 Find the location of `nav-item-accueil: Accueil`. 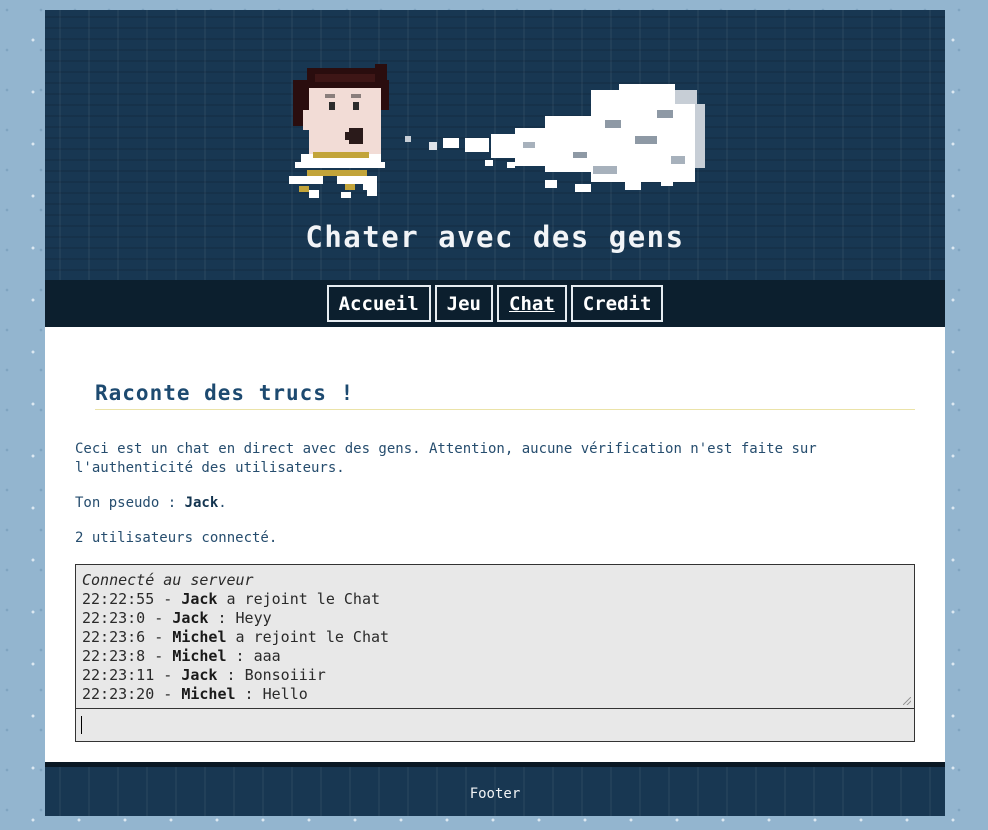

nav-item-accueil: Accueil is located at coordinates (378, 303).